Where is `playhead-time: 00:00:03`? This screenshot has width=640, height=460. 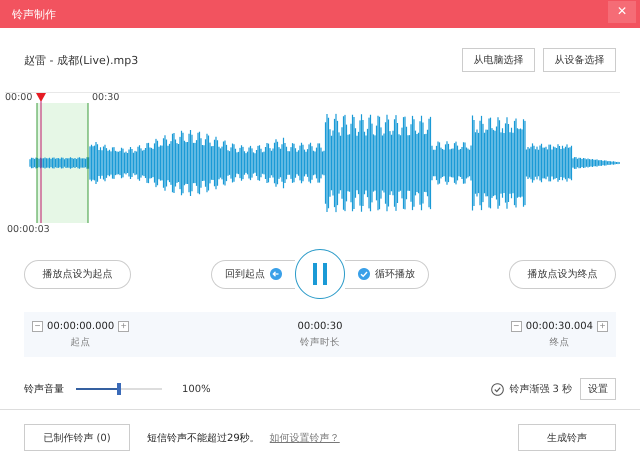 playhead-time: 00:00:03 is located at coordinates (28, 229).